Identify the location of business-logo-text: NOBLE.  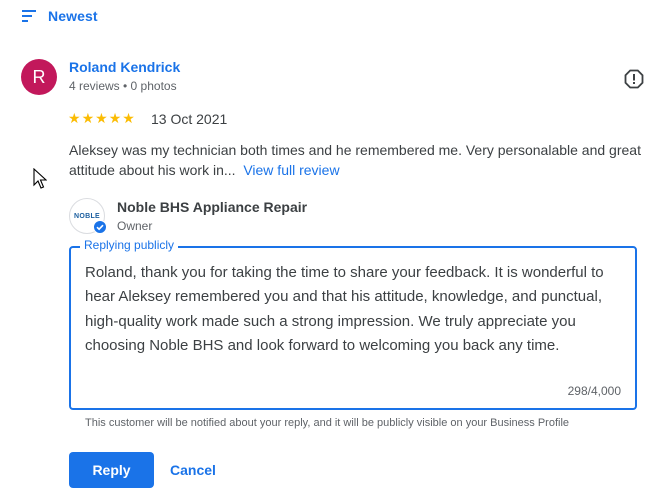
(87, 216).